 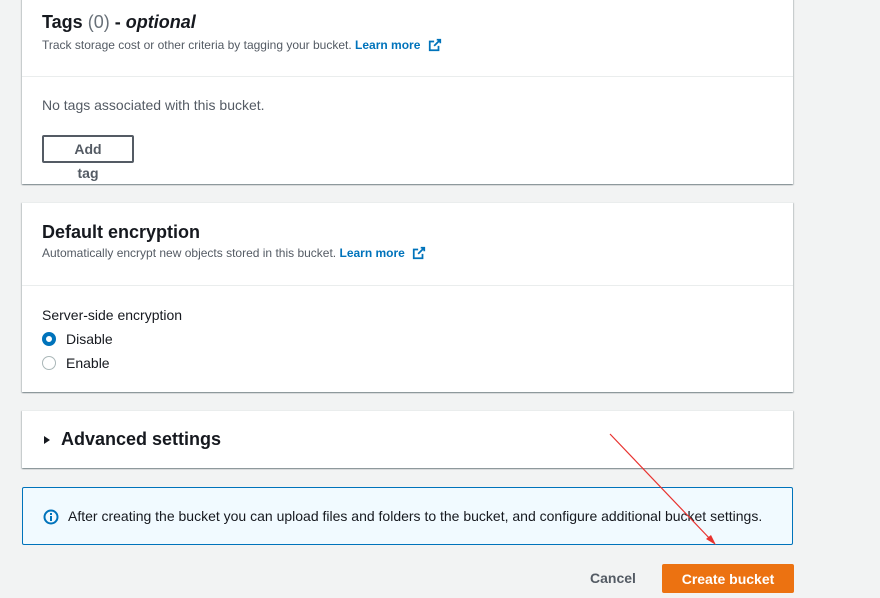 I want to click on tags-learn-more-link: Learn more, so click(x=398, y=45).